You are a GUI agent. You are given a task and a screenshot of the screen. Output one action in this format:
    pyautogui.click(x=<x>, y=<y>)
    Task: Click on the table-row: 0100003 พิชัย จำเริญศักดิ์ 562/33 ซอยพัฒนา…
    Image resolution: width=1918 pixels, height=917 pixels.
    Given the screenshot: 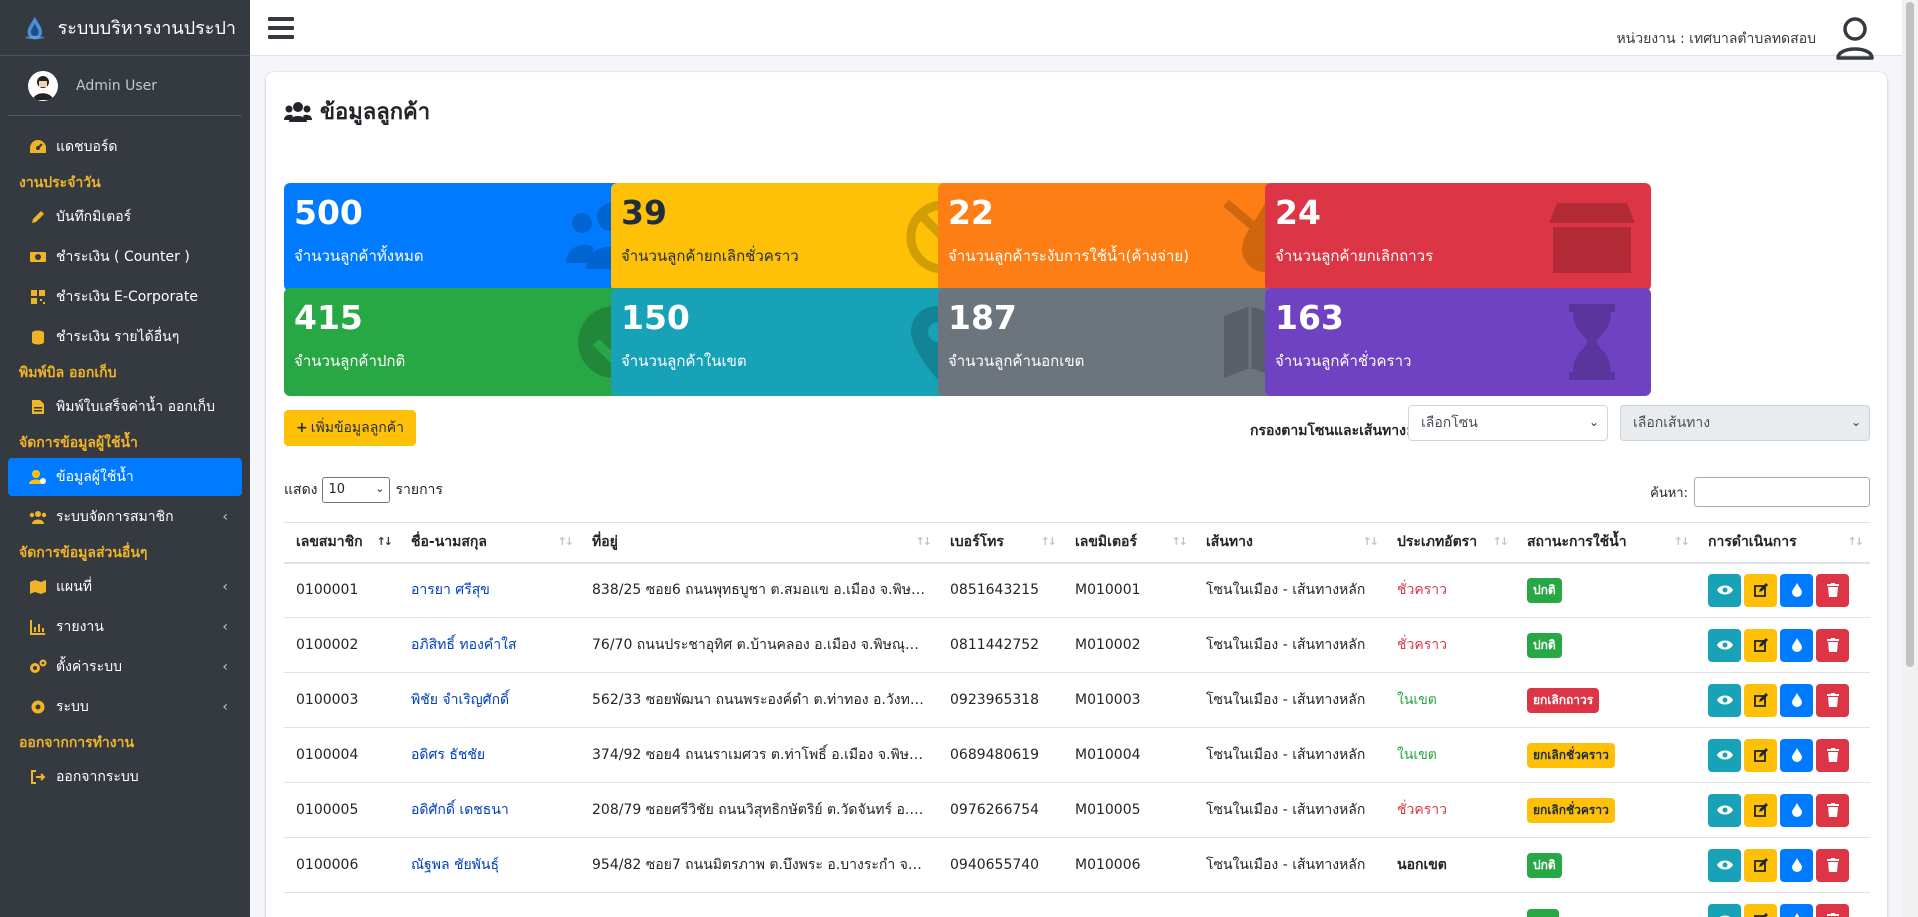 What is the action you would take?
    pyautogui.click(x=1077, y=700)
    